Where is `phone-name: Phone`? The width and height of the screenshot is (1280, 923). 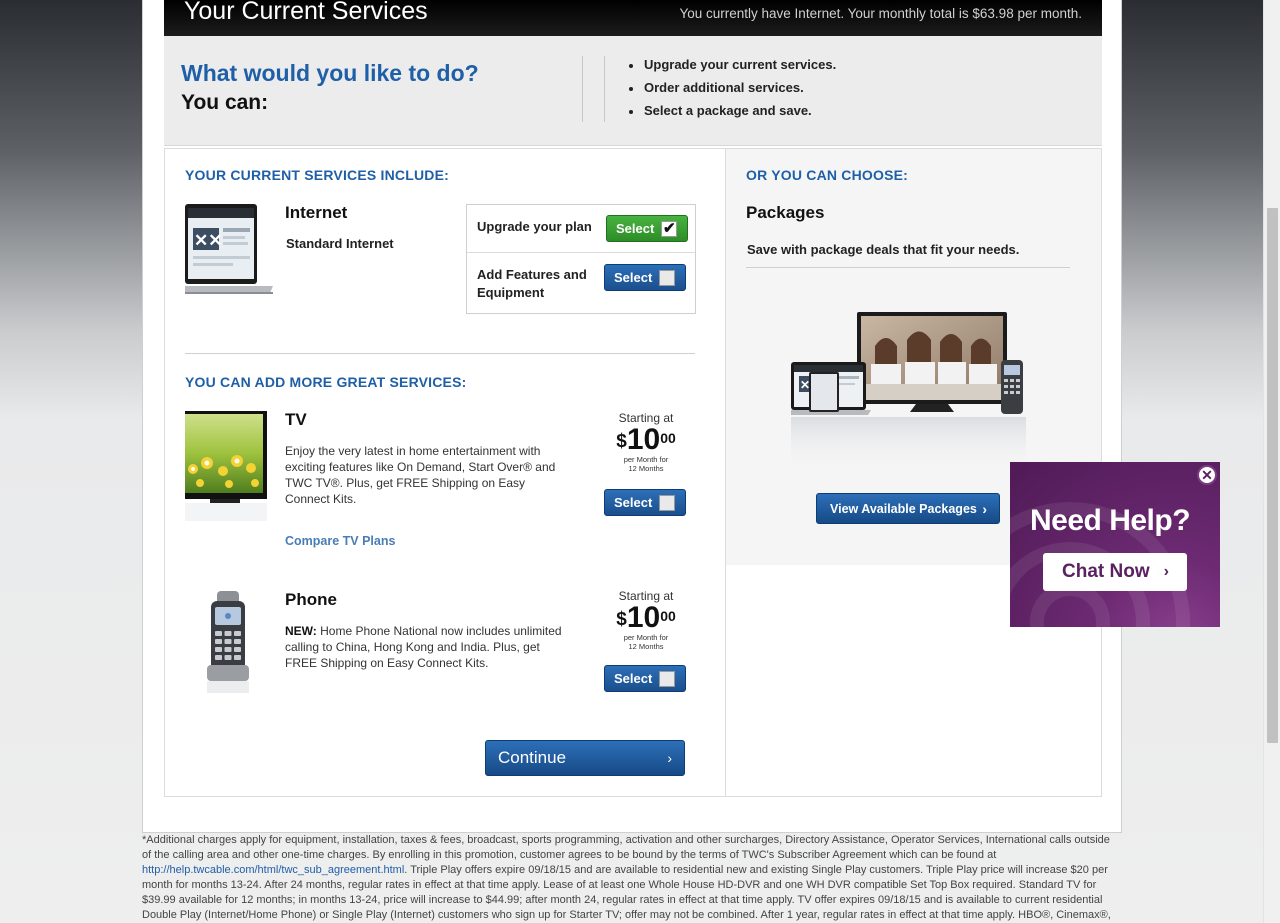
phone-name: Phone is located at coordinates (311, 599).